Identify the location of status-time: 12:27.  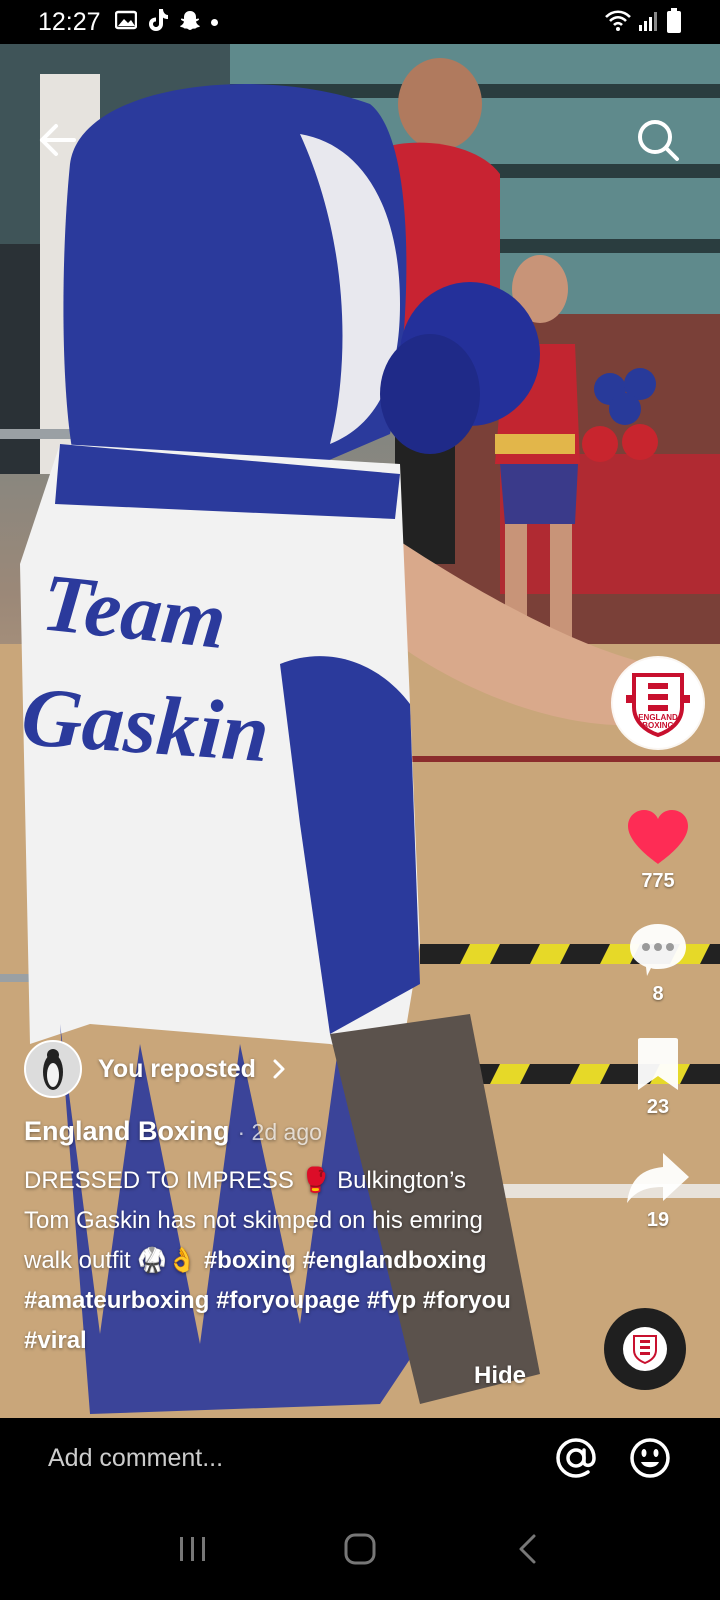
(69, 21).